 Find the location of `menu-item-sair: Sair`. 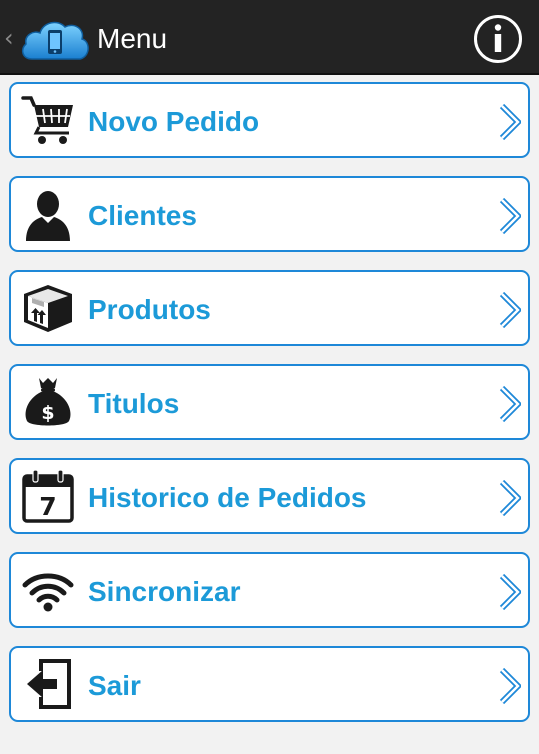

menu-item-sair: Sair is located at coordinates (269, 684).